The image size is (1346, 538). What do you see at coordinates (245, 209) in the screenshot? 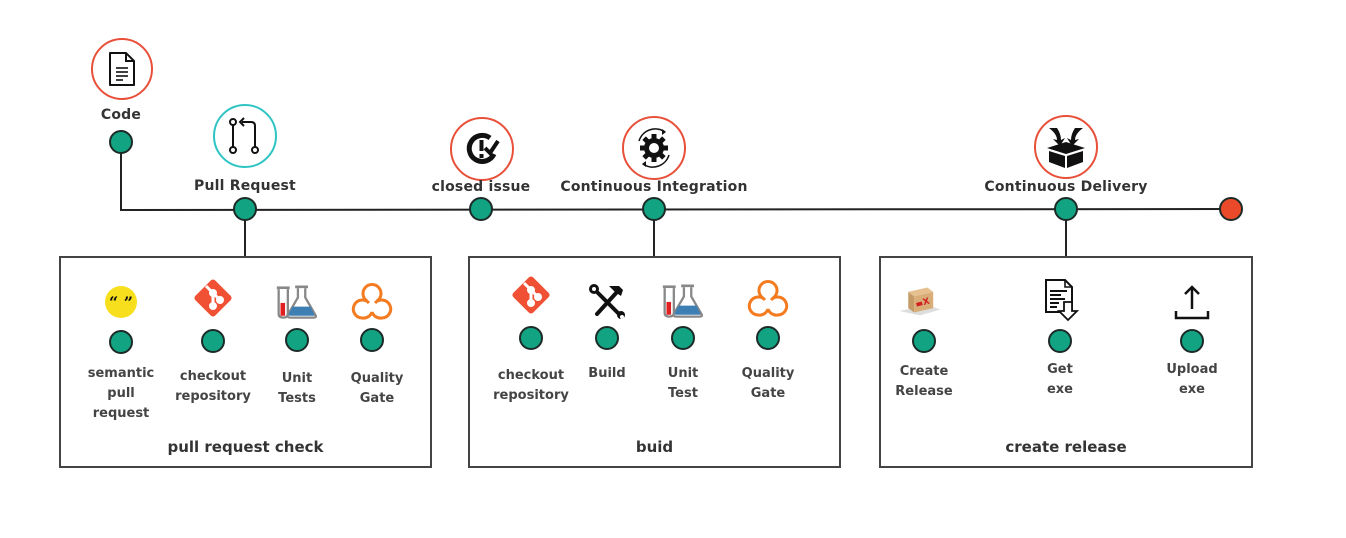
I see `stage-node-pull-request` at bounding box center [245, 209].